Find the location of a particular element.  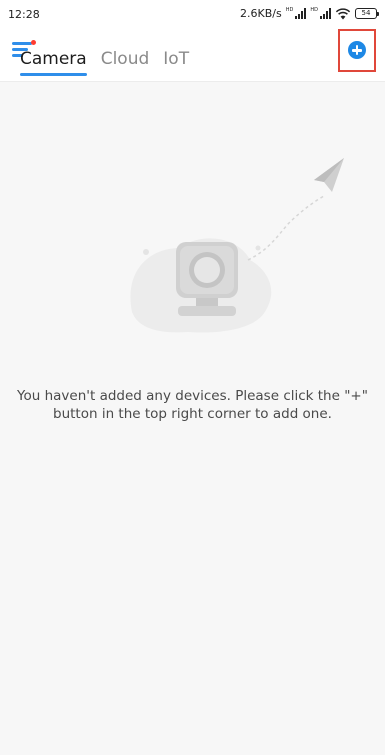

tab-iot: IoT is located at coordinates (176, 63).